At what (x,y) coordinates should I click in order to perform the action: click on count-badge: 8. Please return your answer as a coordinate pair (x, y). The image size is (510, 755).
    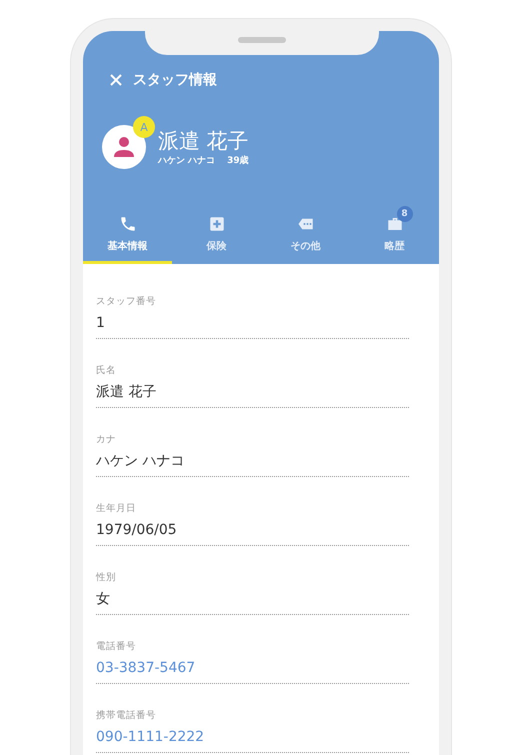
    Looking at the image, I should click on (404, 214).